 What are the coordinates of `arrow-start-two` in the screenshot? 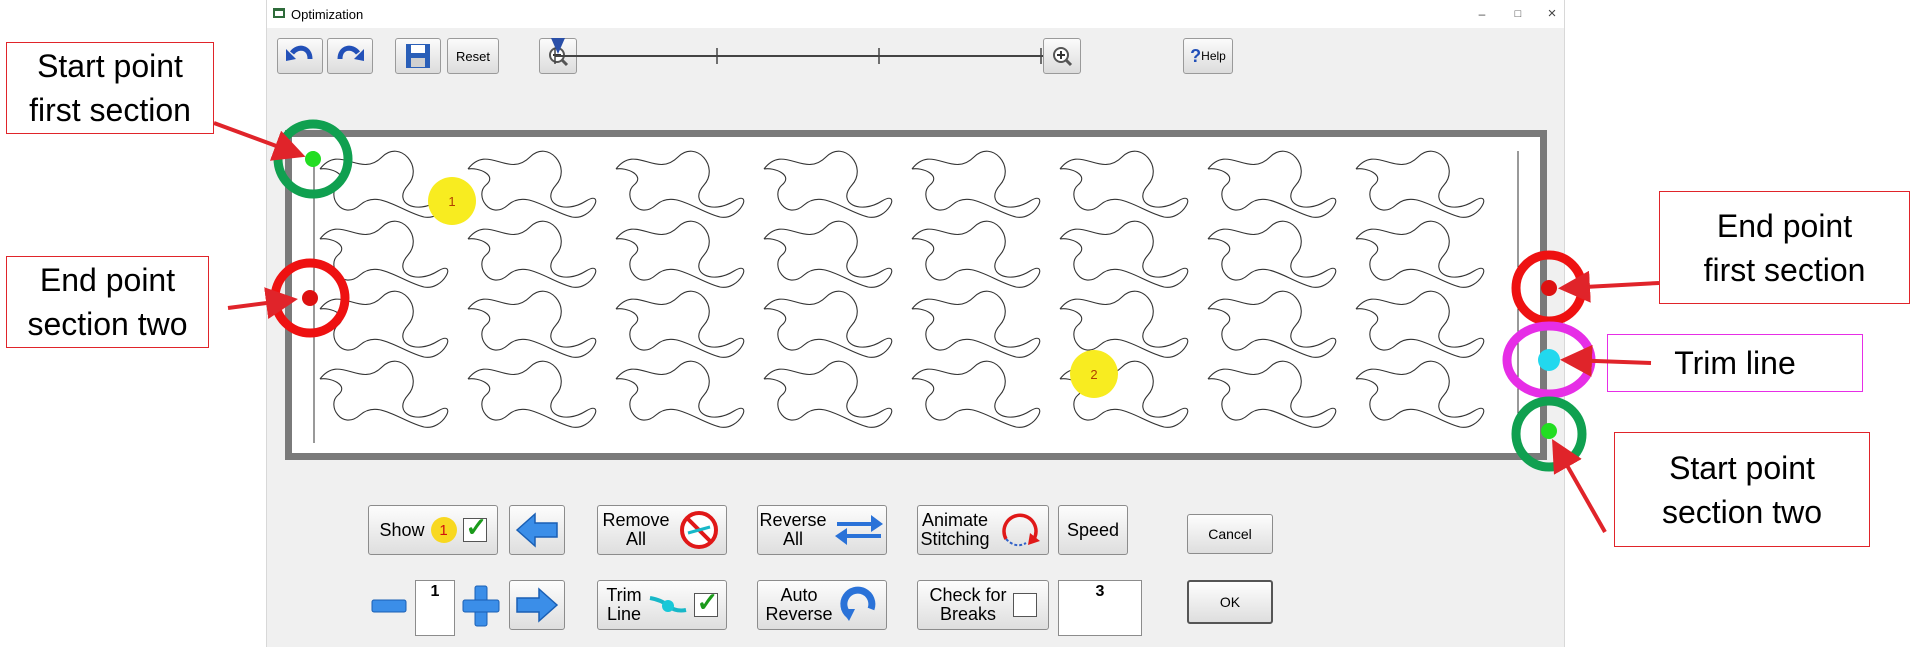 It's located at (1579, 486).